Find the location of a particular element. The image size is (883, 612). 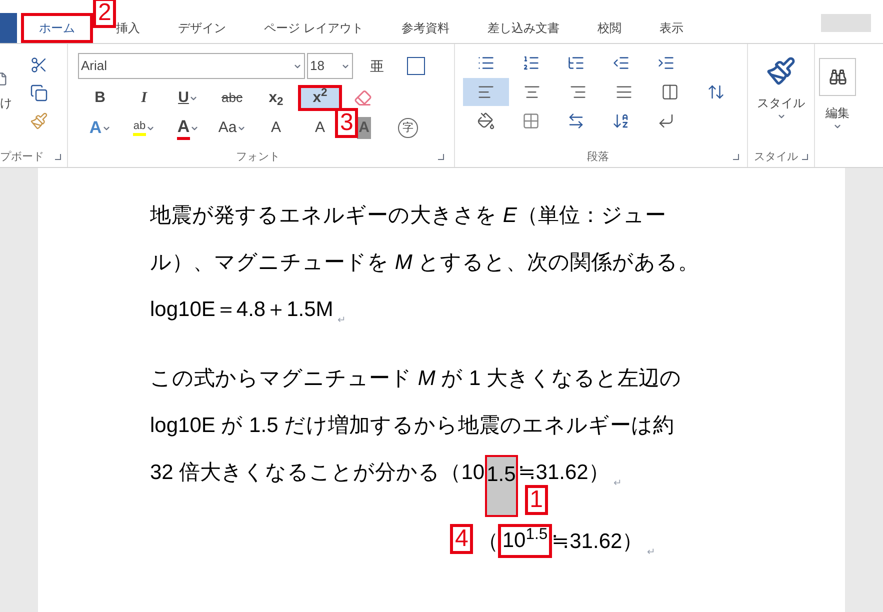

ruby-button: 亜 is located at coordinates (377, 66).